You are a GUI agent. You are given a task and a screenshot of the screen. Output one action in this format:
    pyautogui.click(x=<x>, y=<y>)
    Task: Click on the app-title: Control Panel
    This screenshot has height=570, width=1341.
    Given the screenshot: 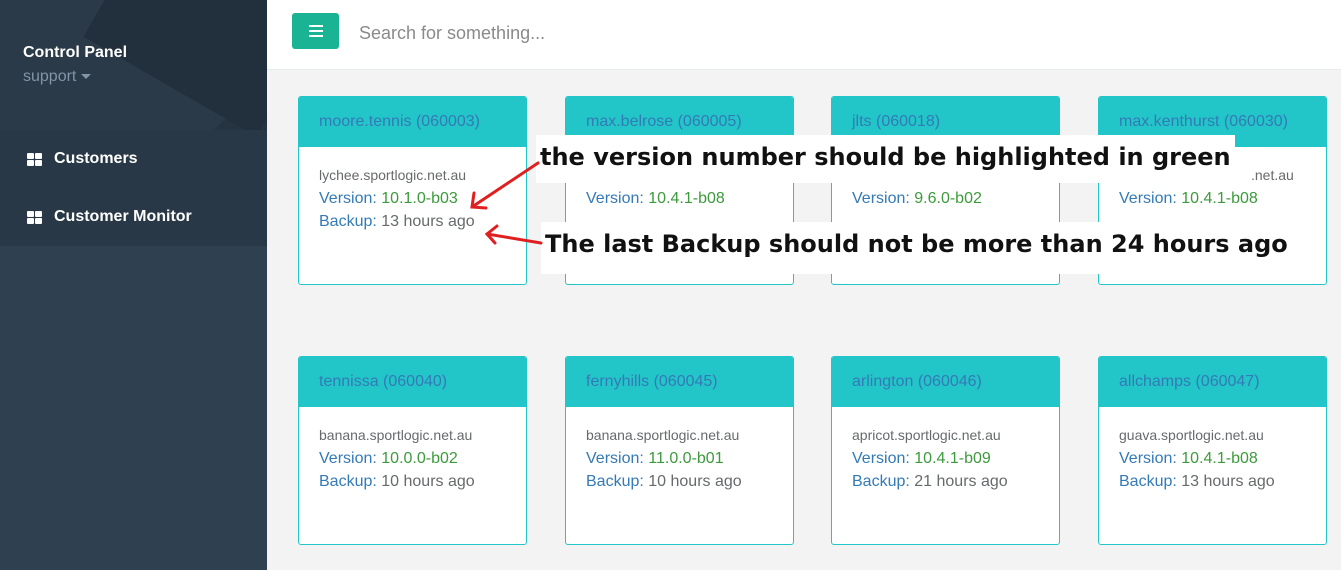 What is the action you would take?
    pyautogui.click(x=75, y=52)
    